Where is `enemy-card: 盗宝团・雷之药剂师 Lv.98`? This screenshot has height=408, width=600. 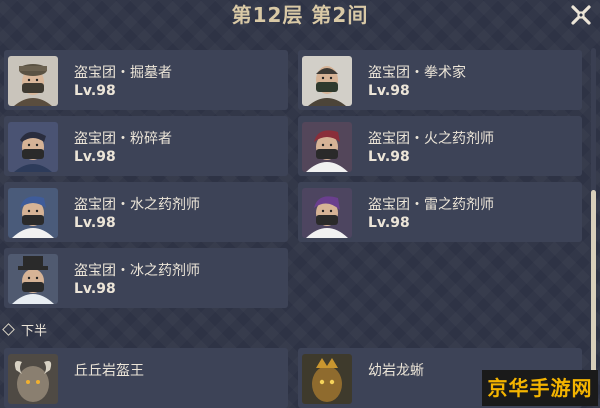
enemy-card: 盗宝团・雷之药剂师 Lv.98 is located at coordinates (440, 212).